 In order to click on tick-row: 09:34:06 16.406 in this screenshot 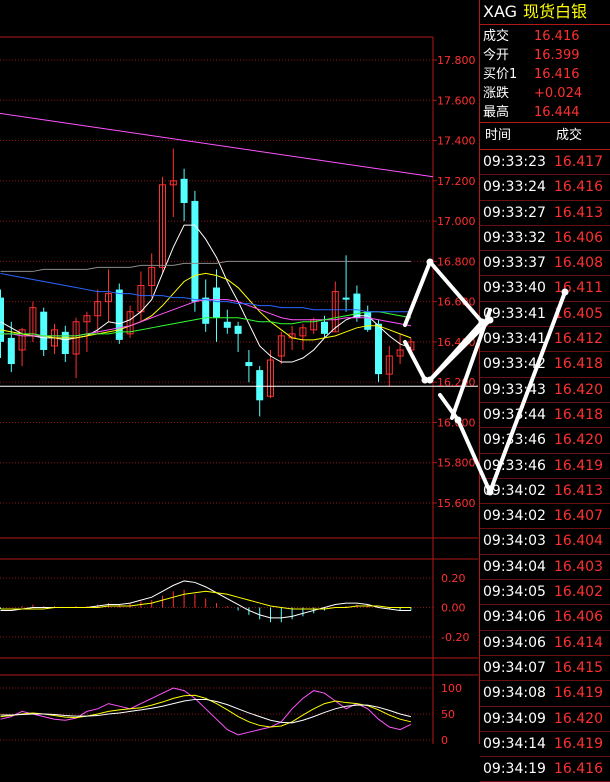, I will do `click(545, 618)`.